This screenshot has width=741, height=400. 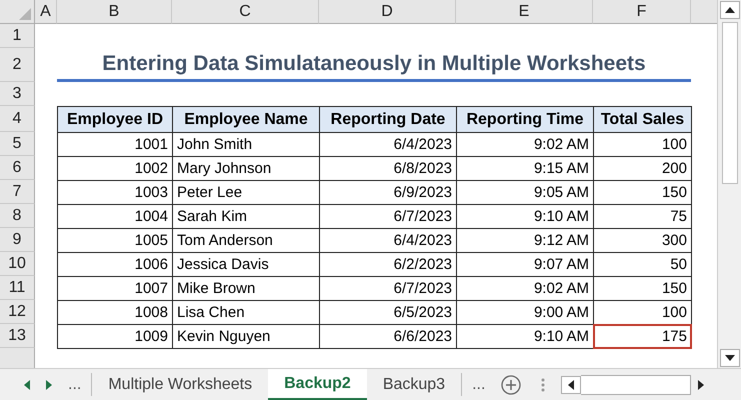 What do you see at coordinates (636, 384) in the screenshot?
I see `horizontal-scrollbar-thumb` at bounding box center [636, 384].